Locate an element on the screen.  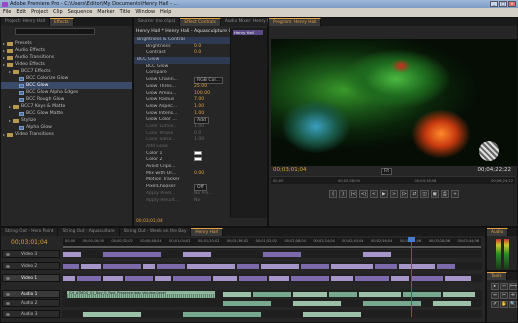
eye-icon is located at coordinates (8, 278).